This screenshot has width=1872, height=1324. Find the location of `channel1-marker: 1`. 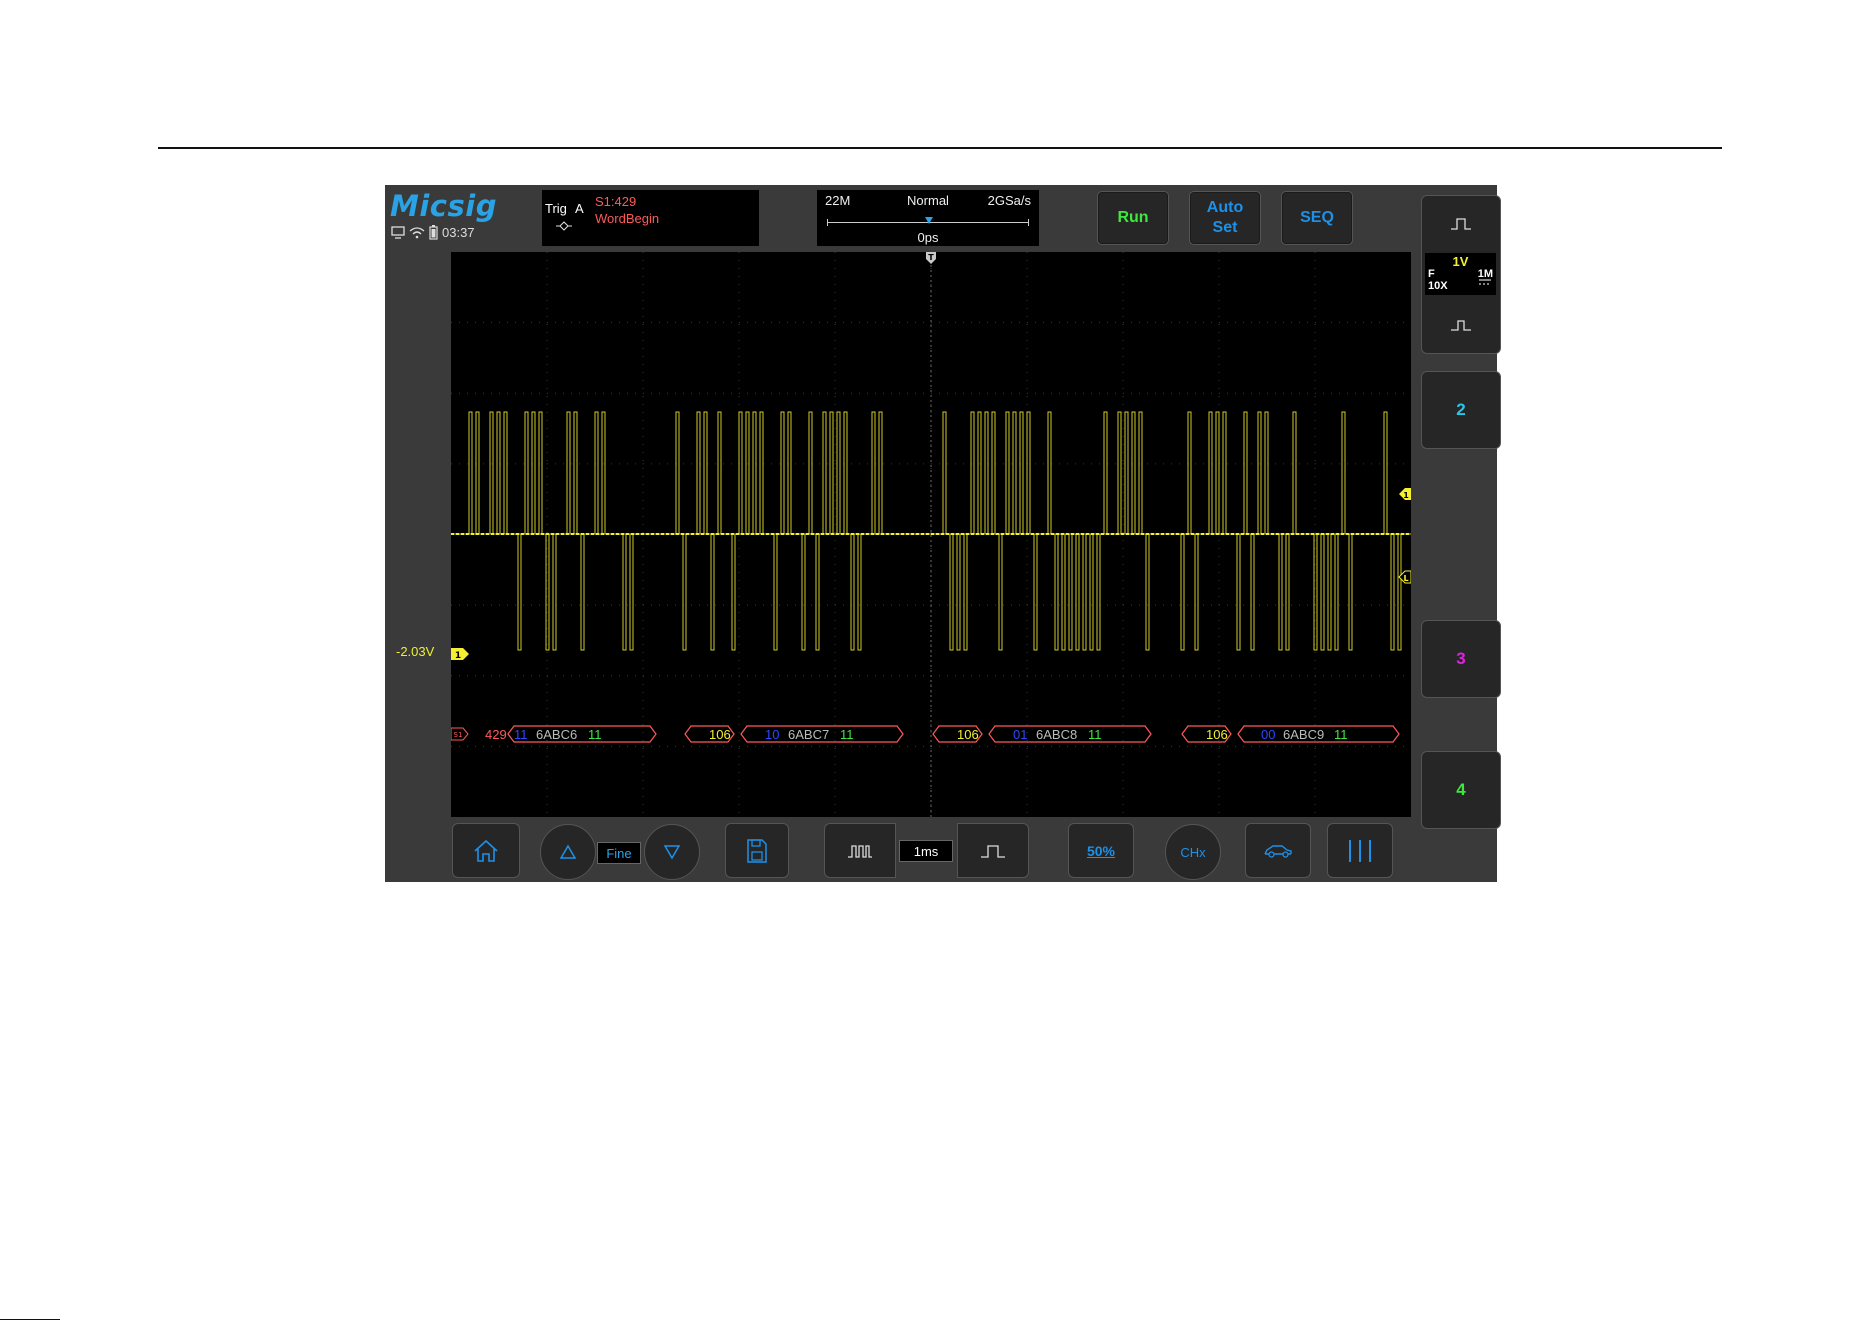

channel1-marker: 1 is located at coordinates (460, 654).